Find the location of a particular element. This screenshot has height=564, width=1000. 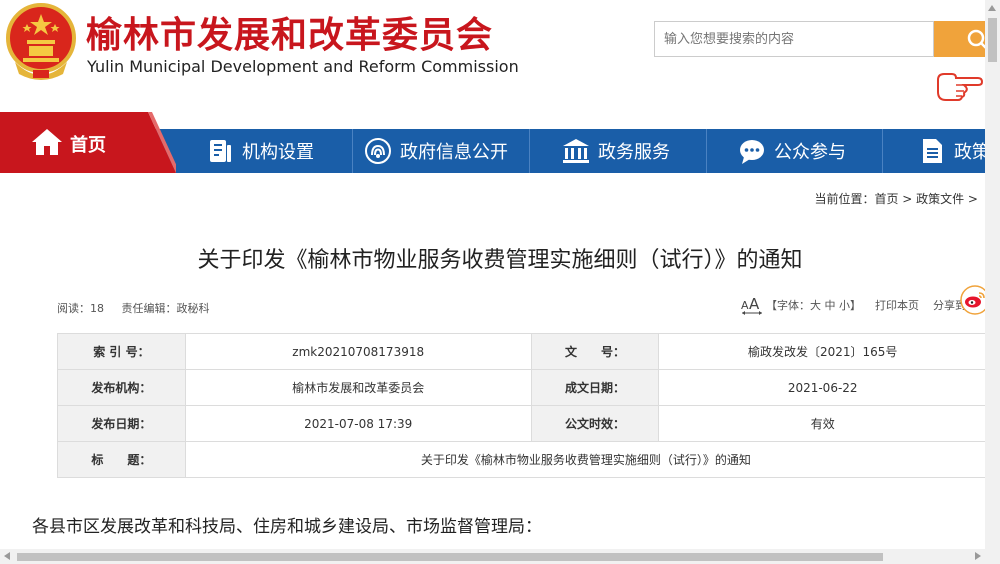

responsible-editor: 责任编辑：政秘科 is located at coordinates (165, 308).